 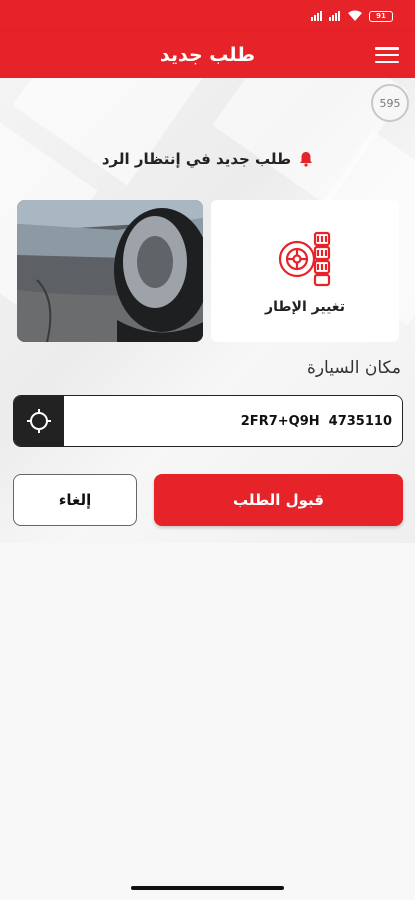 What do you see at coordinates (207, 16) in the screenshot?
I see `status-bar: 91` at bounding box center [207, 16].